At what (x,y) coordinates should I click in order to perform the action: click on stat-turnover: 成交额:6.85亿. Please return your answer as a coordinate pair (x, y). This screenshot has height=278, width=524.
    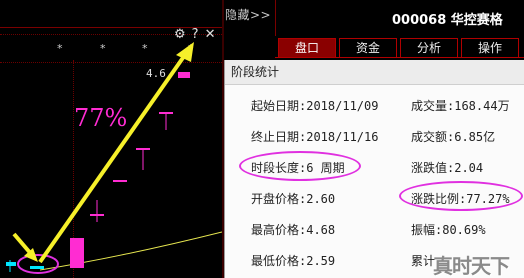
    Looking at the image, I should click on (453, 136).